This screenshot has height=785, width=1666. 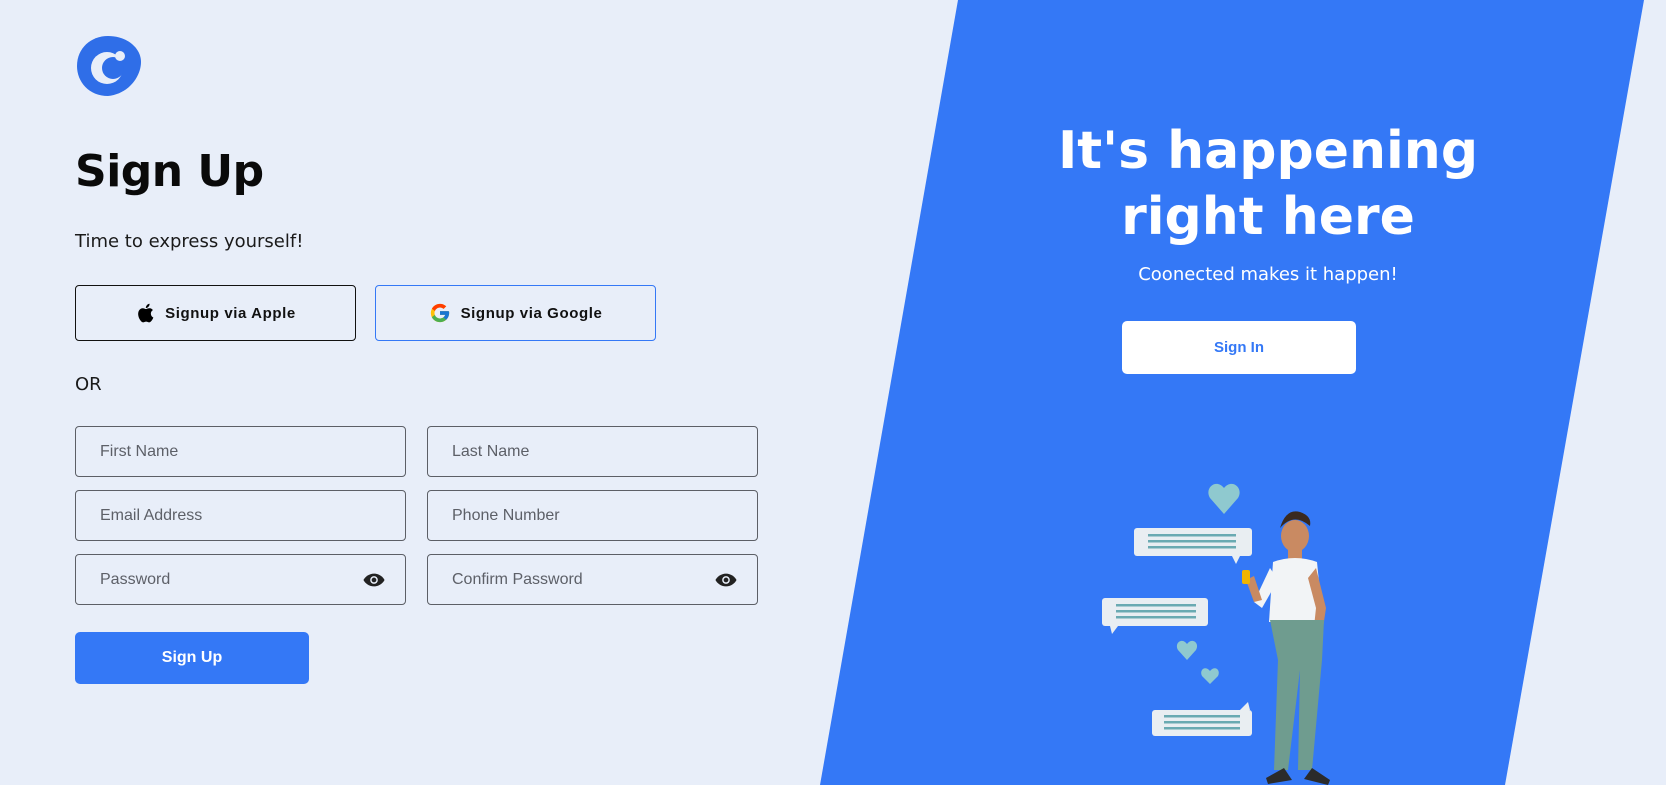 I want to click on first-name-input, so click(x=242, y=451).